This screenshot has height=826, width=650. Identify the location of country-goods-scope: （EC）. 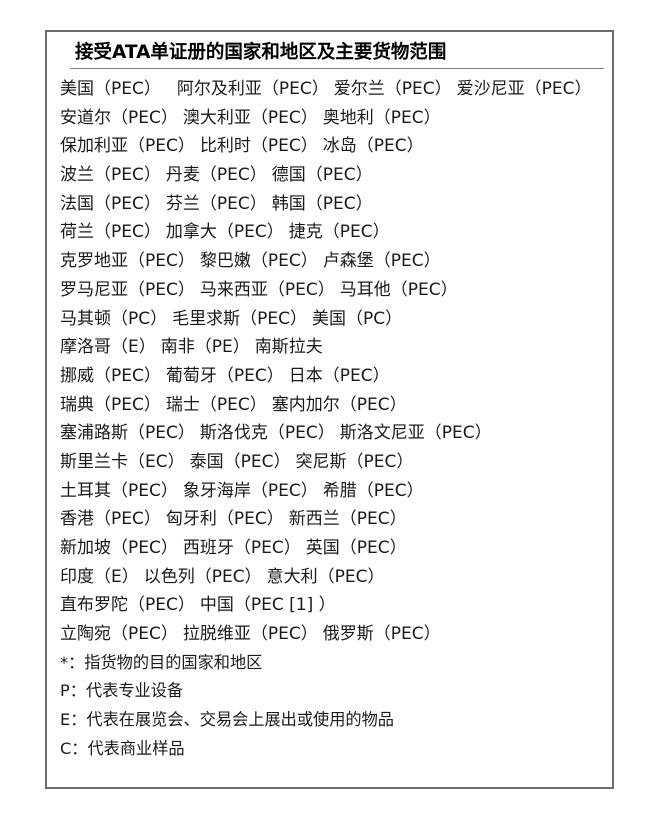
(156, 461).